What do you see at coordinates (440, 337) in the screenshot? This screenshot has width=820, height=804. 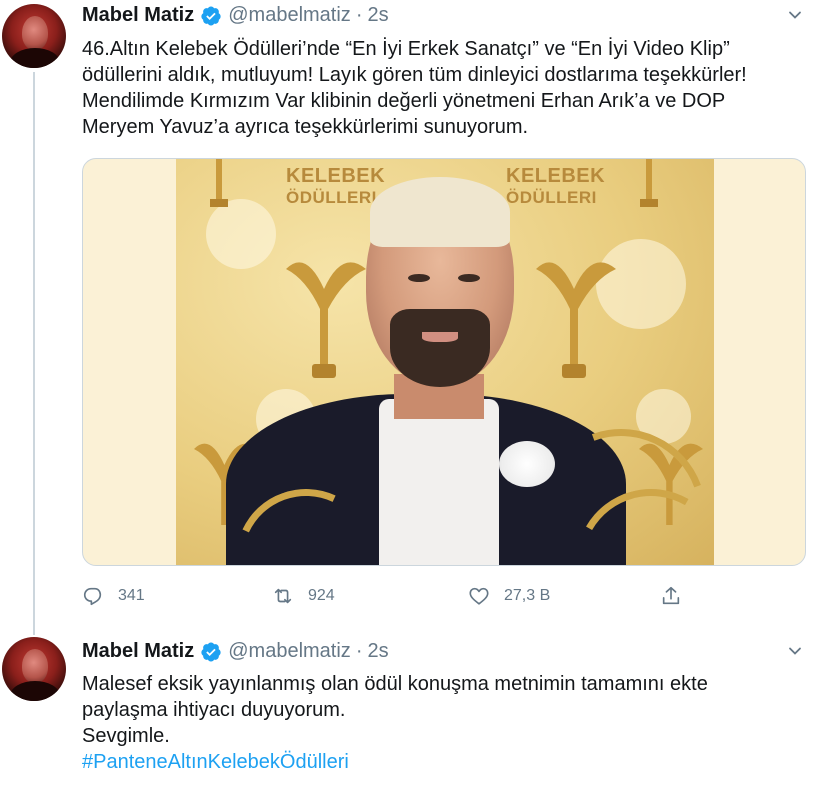 I see `person-mouth` at bounding box center [440, 337].